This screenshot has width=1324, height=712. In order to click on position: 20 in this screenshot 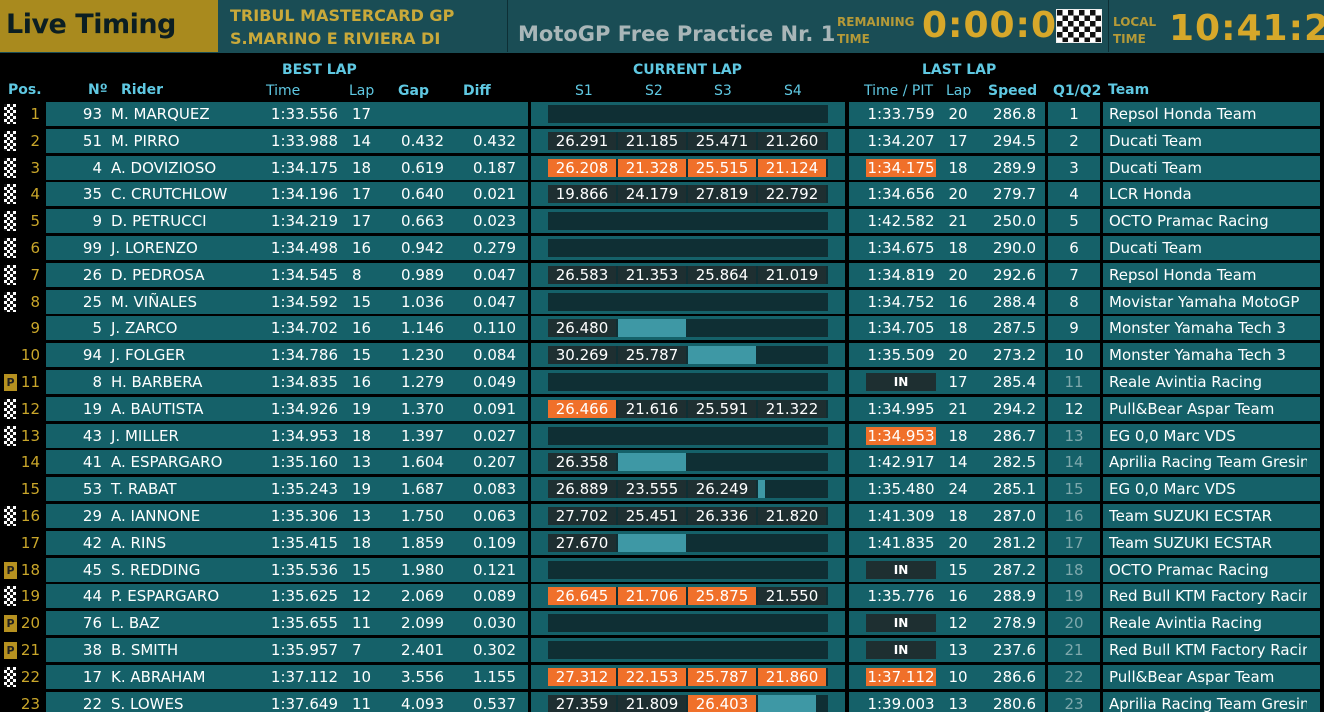, I will do `click(30, 623)`.